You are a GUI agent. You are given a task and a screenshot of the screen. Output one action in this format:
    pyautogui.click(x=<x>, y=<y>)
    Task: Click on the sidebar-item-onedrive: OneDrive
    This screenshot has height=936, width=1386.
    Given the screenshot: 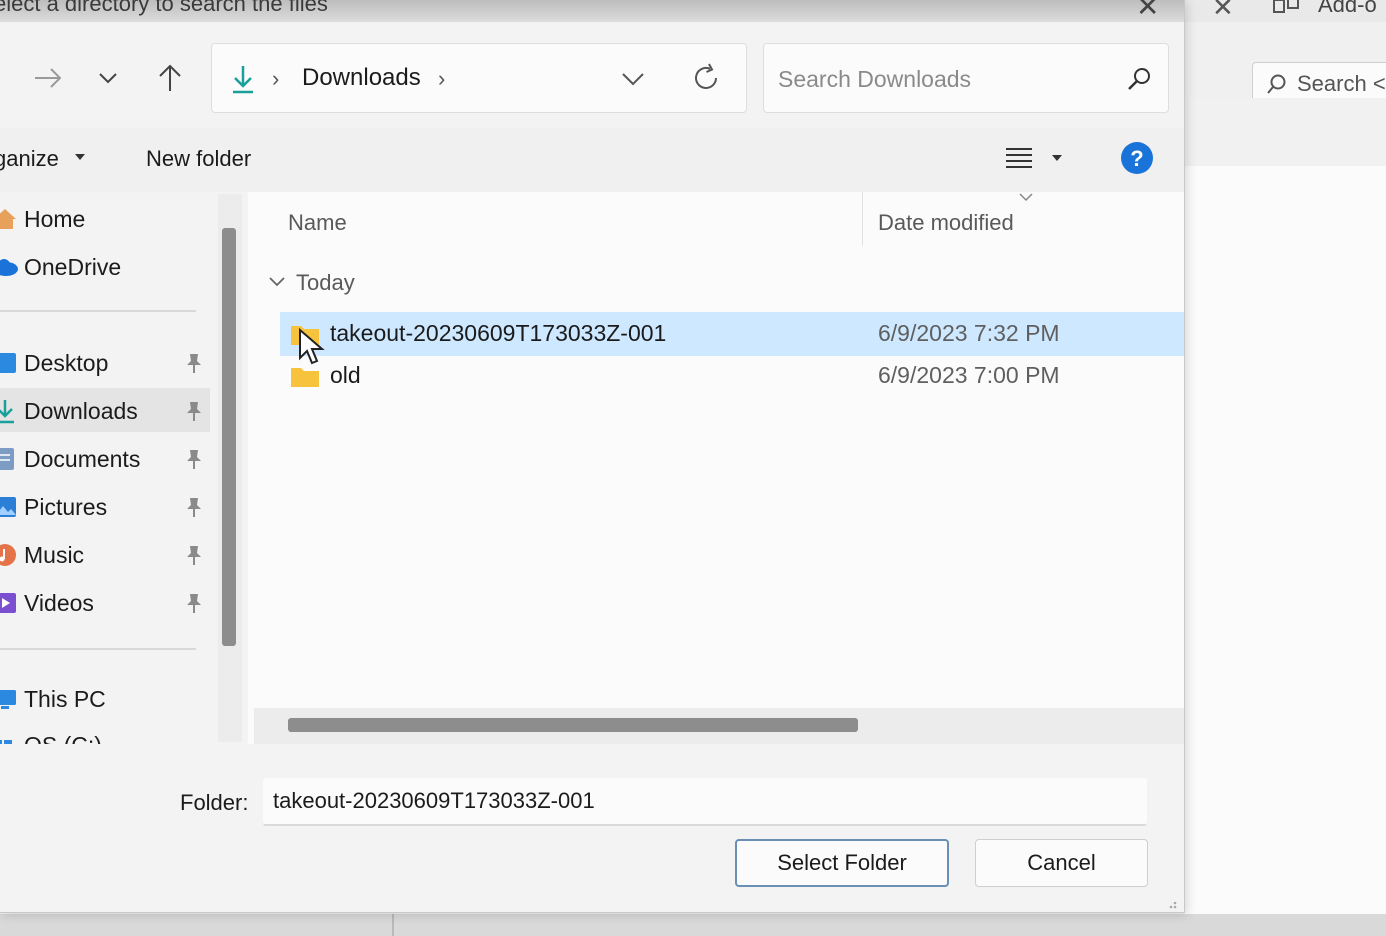 What is the action you would take?
    pyautogui.click(x=105, y=266)
    